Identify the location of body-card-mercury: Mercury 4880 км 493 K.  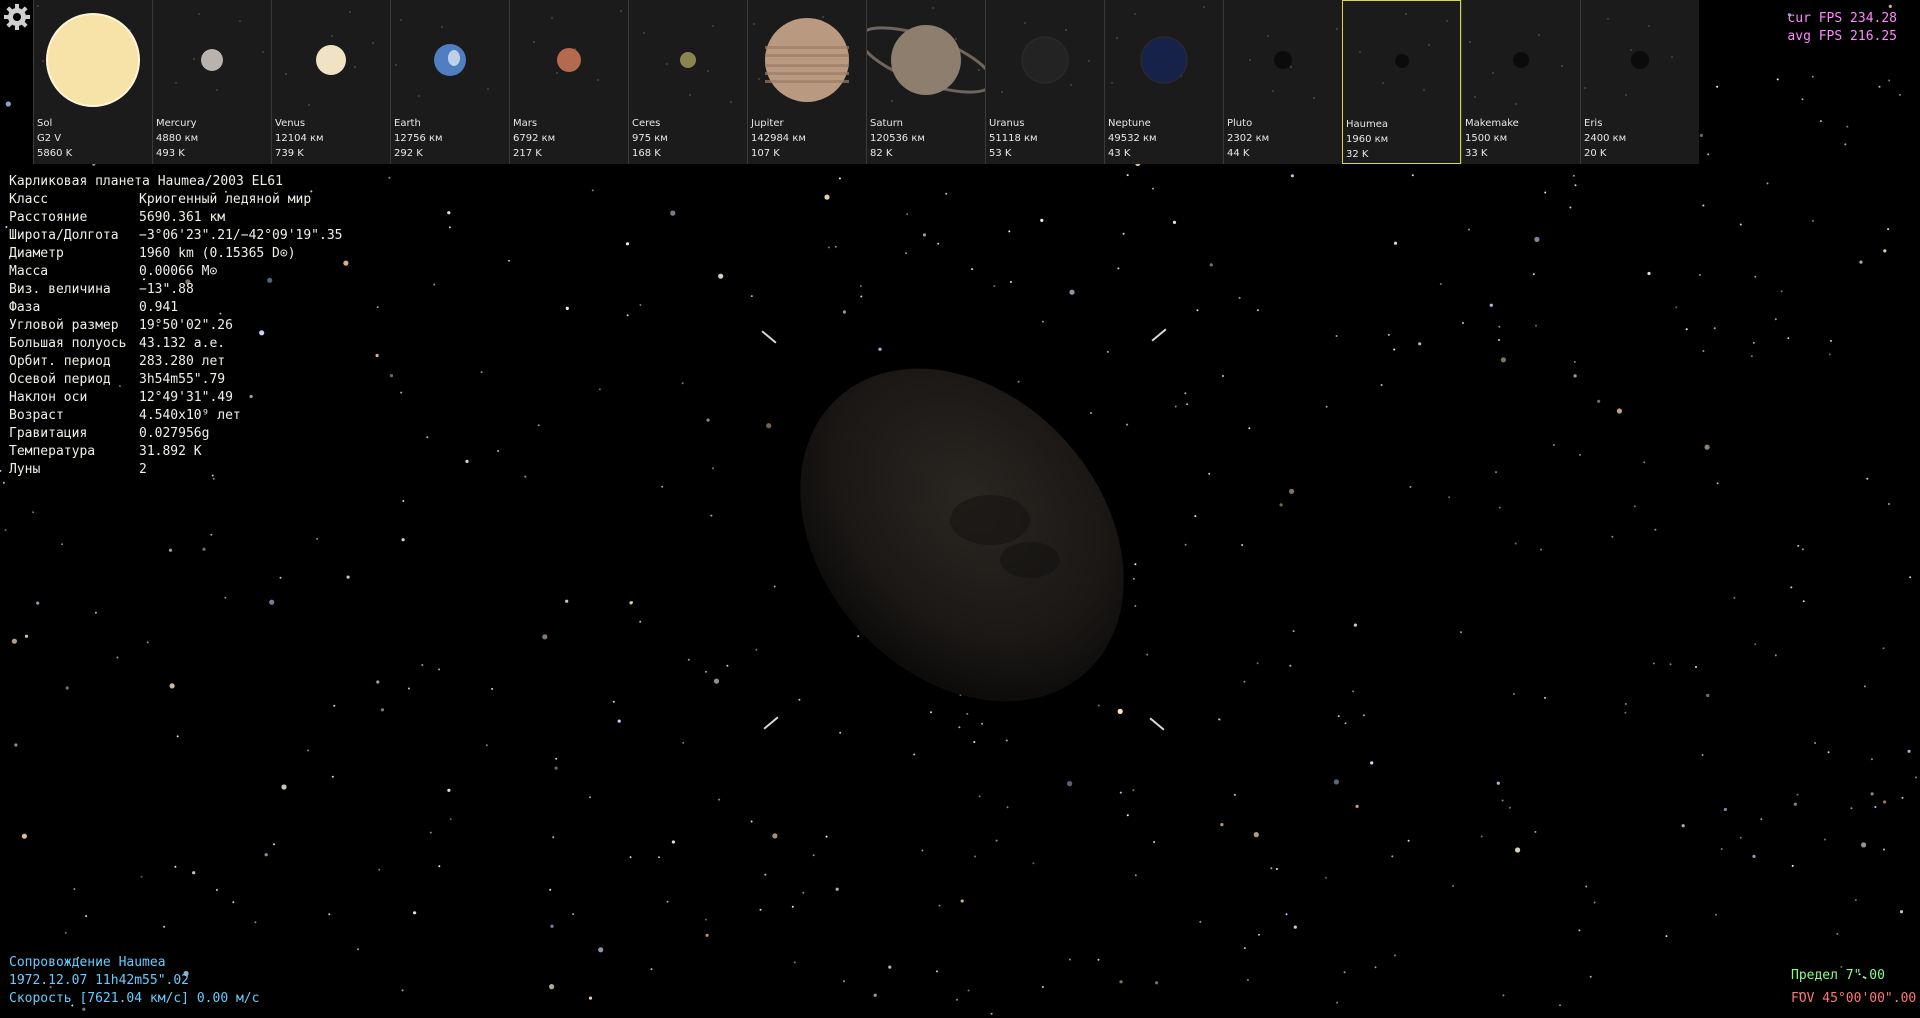
(211, 82).